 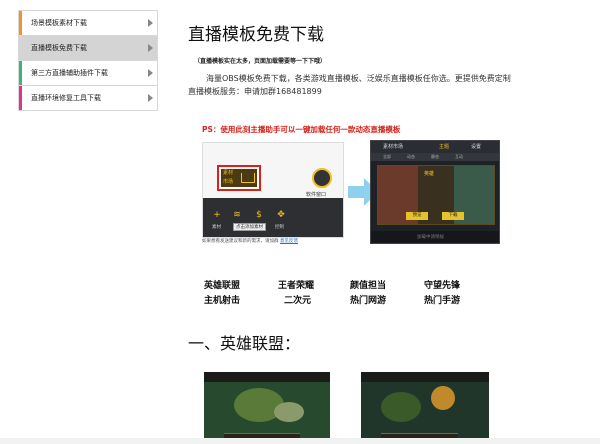 What do you see at coordinates (368, 299) in the screenshot?
I see `game-link-online: 热门网游` at bounding box center [368, 299].